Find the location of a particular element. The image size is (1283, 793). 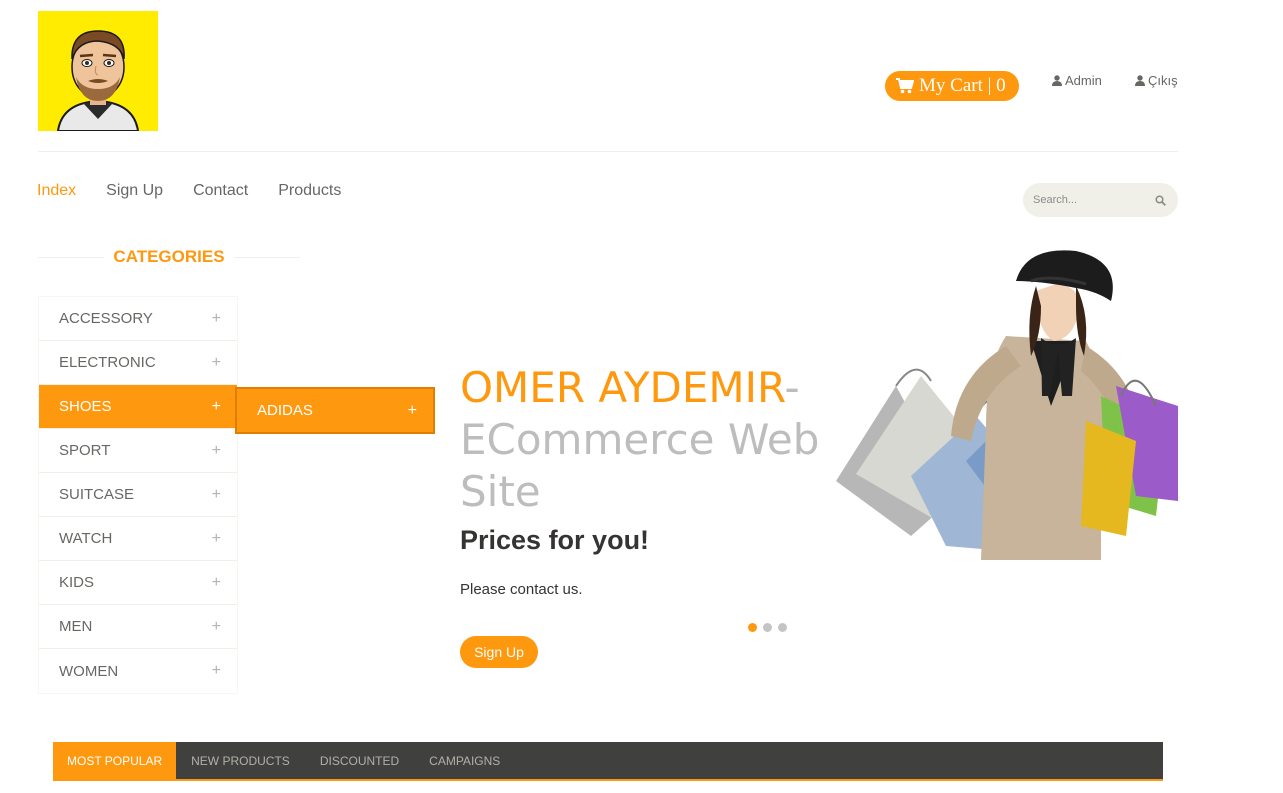

search-box is located at coordinates (1100, 200).